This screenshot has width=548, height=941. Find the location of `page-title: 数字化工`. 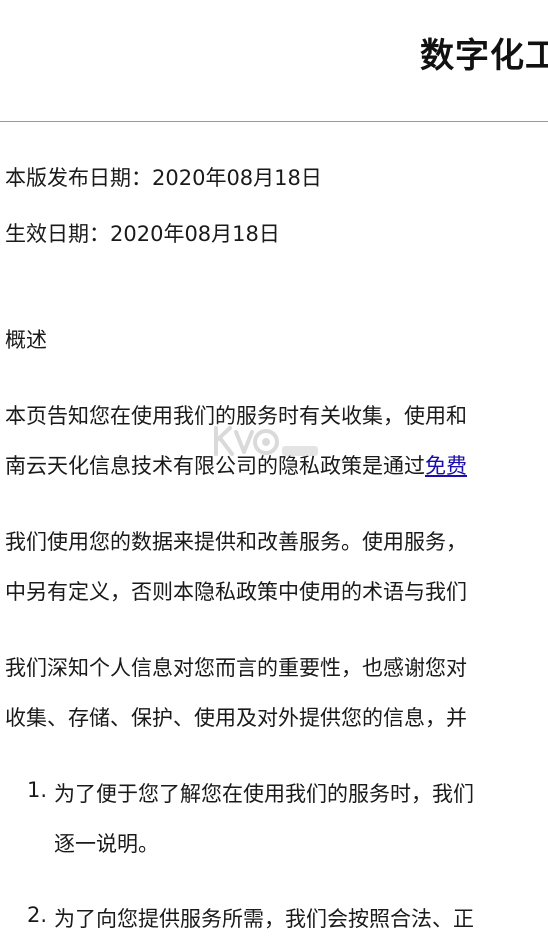

page-title: 数字化工 is located at coordinates (484, 56).